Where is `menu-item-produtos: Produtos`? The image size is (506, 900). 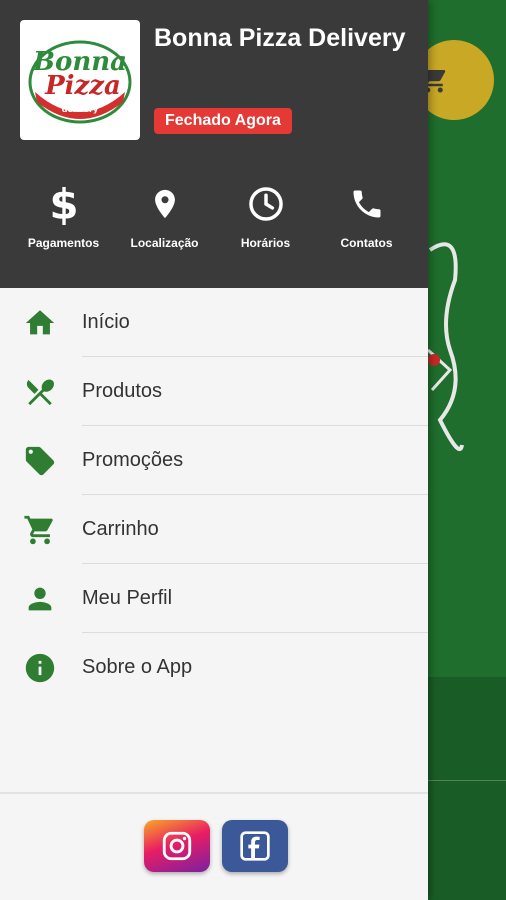 menu-item-produtos: Produtos is located at coordinates (214, 391).